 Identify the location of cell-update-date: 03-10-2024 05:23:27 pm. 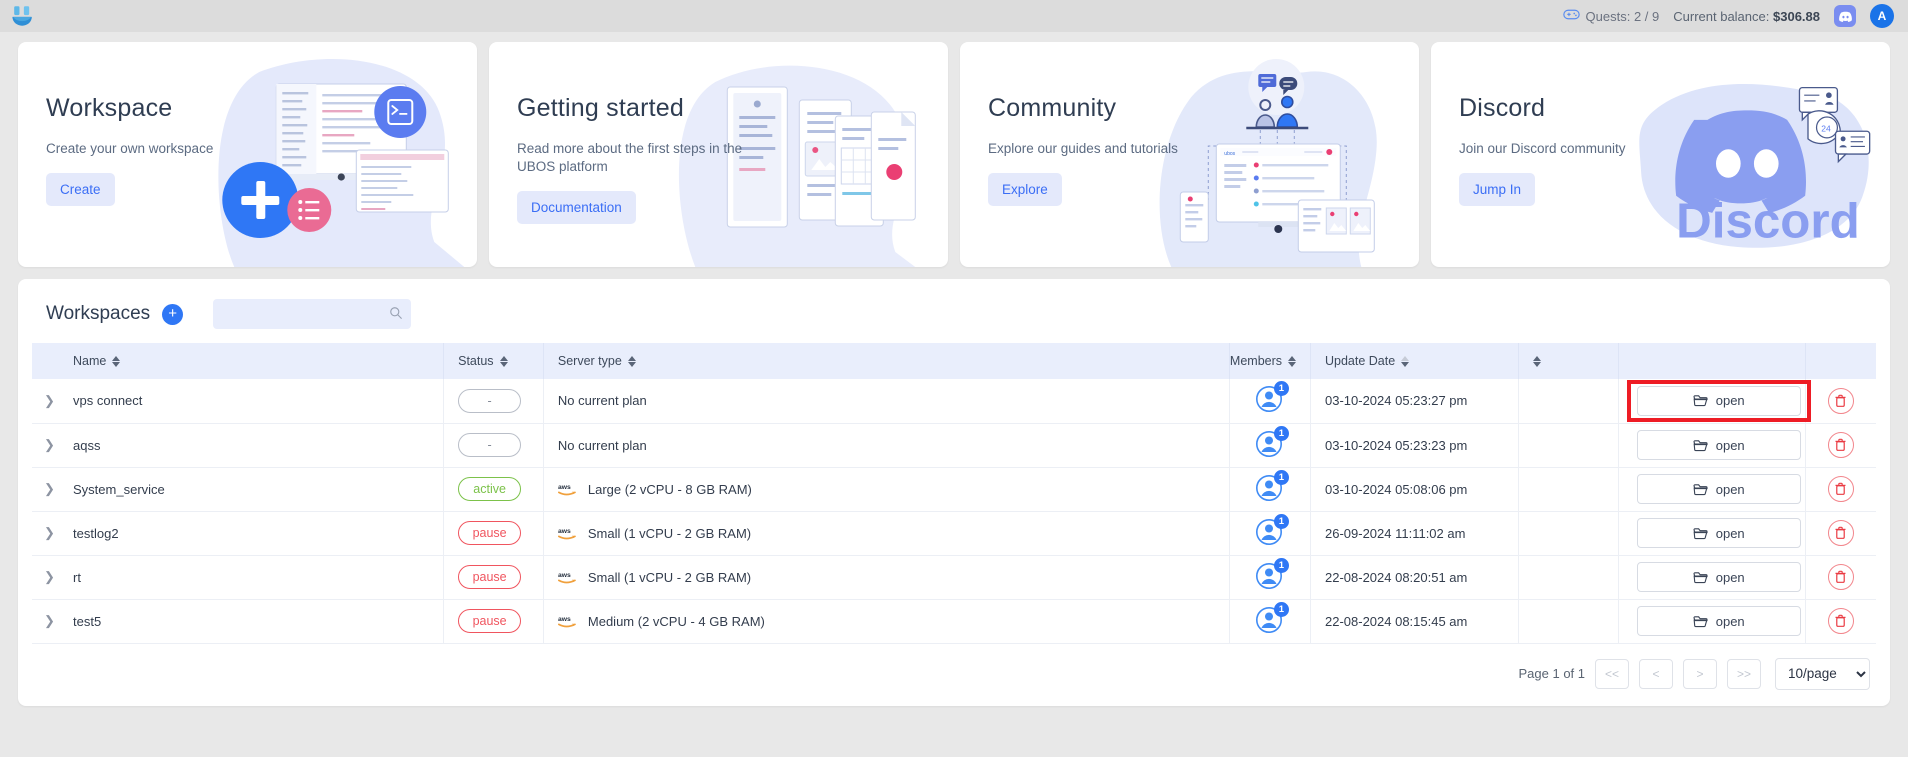
(1414, 401).